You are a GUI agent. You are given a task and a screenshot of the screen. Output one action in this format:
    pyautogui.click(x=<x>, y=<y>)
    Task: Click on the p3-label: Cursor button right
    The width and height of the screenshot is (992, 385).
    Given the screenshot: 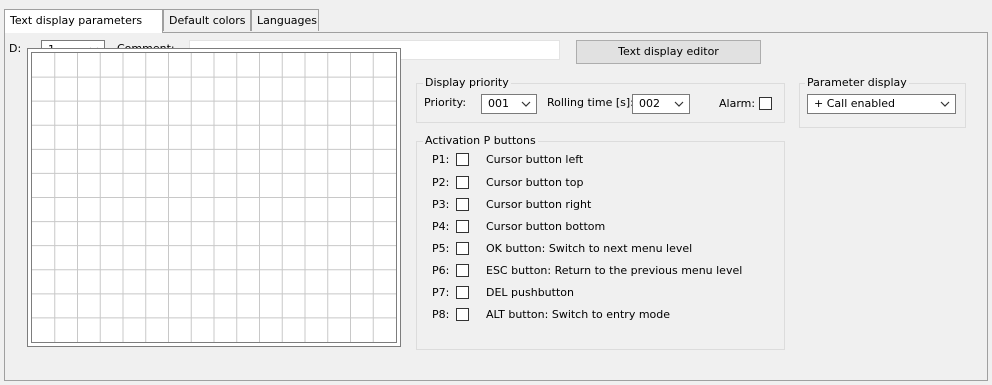 What is the action you would take?
    pyautogui.click(x=539, y=204)
    